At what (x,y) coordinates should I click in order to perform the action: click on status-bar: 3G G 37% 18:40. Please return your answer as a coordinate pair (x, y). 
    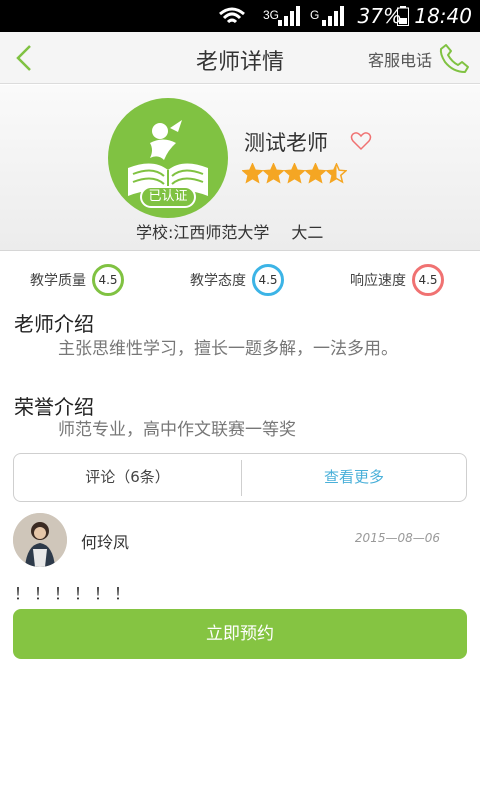
    Looking at the image, I should click on (240, 16).